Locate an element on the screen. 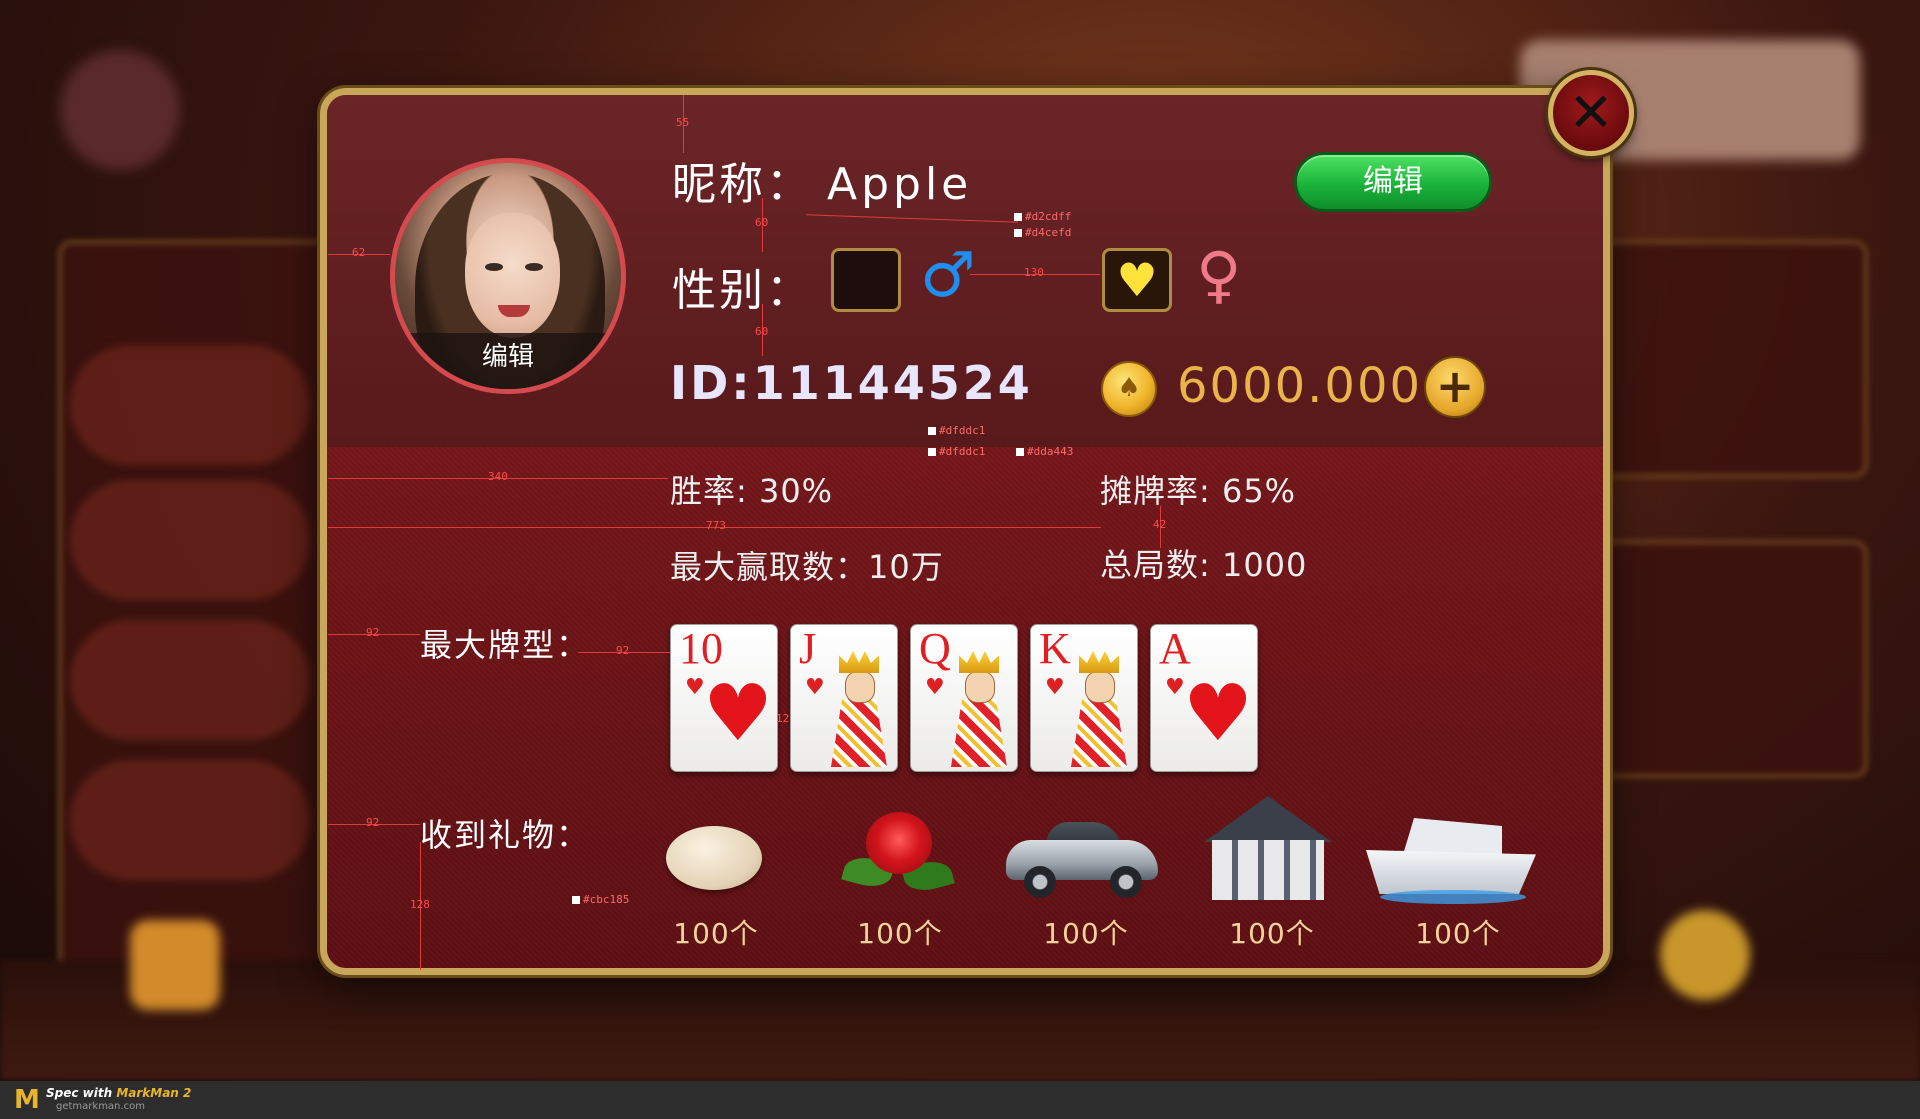 The width and height of the screenshot is (1920, 1119). rose-icon is located at coordinates (899, 858).